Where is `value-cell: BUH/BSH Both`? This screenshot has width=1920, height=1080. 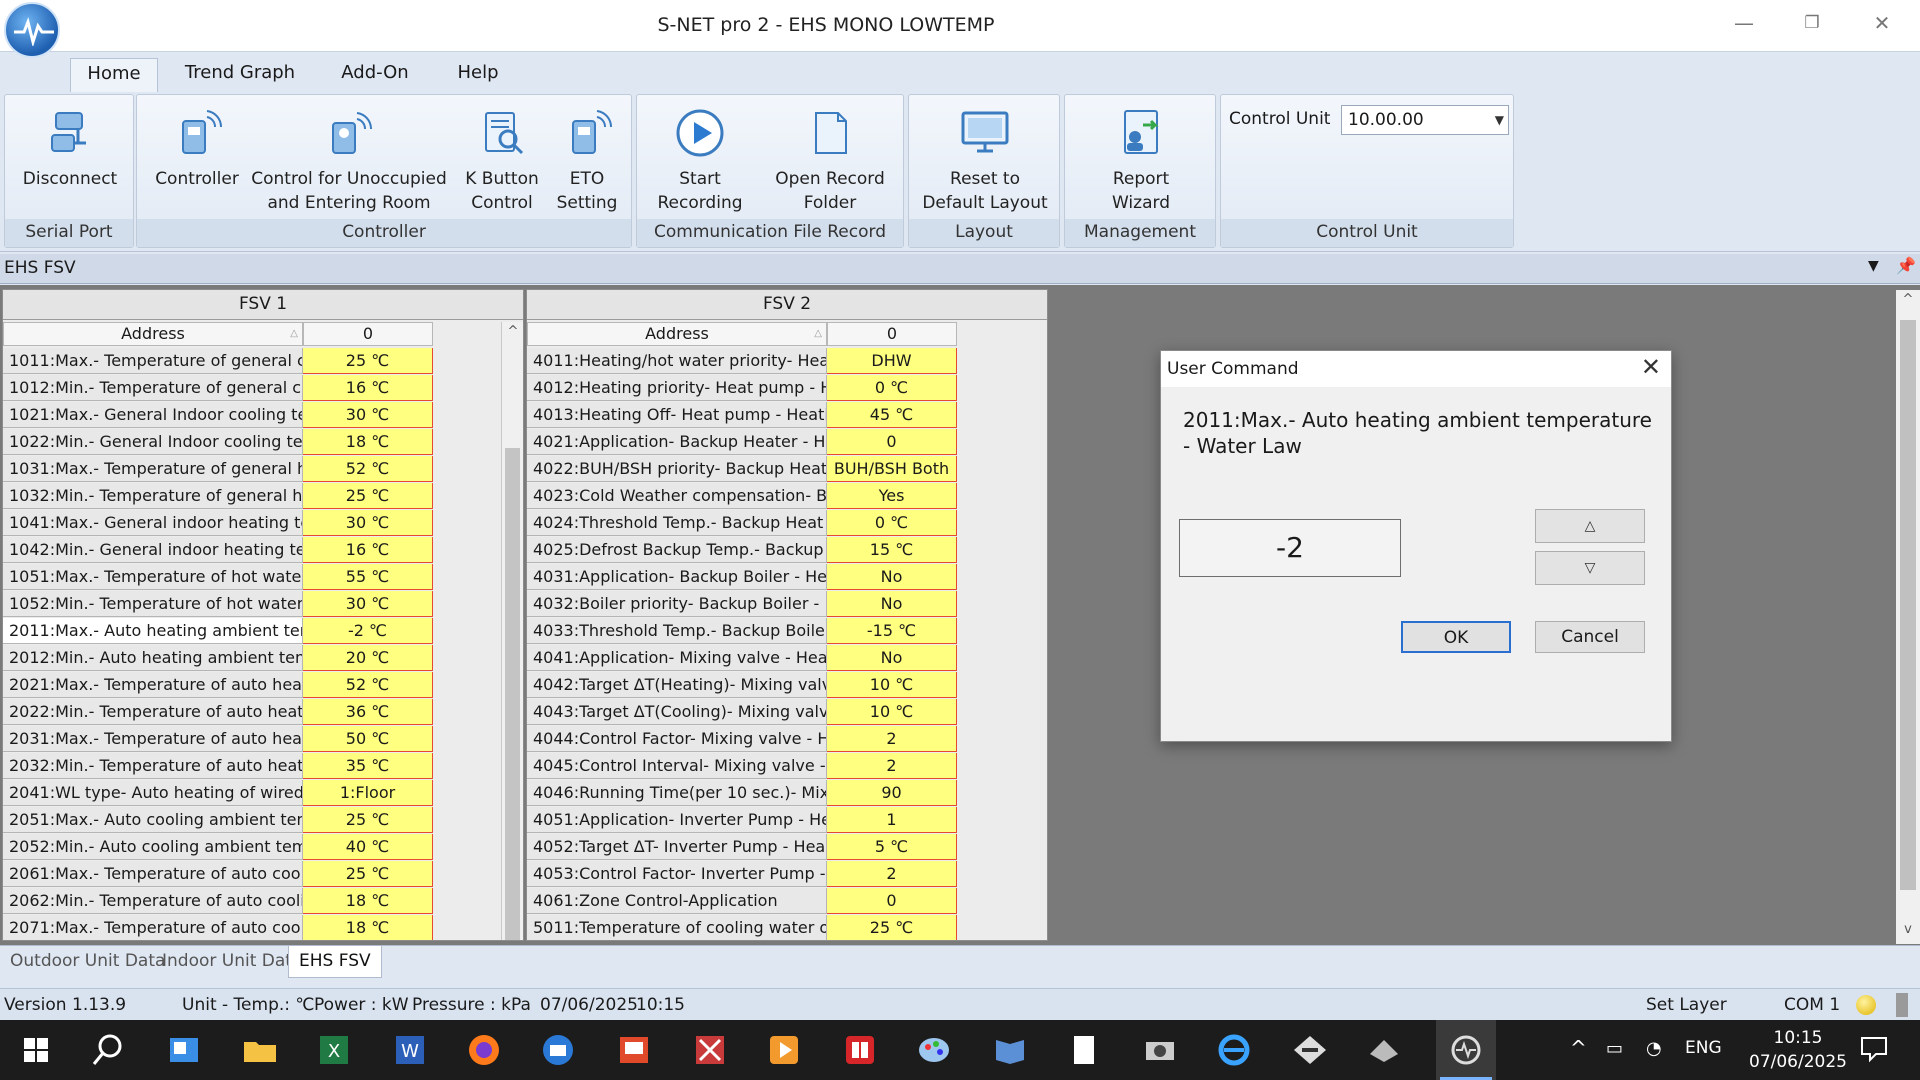 value-cell: BUH/BSH Both is located at coordinates (892, 469).